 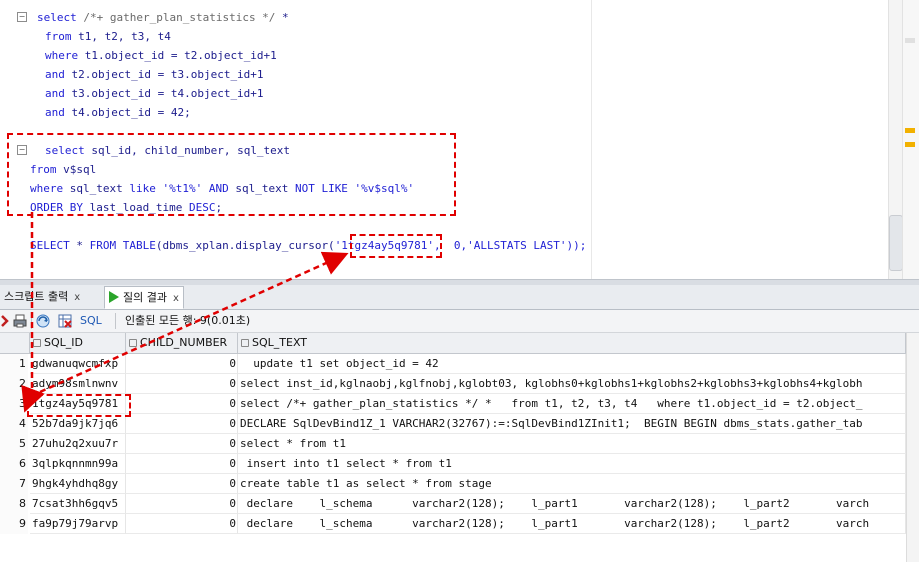 What do you see at coordinates (15, 343) in the screenshot?
I see `row-number-header` at bounding box center [15, 343].